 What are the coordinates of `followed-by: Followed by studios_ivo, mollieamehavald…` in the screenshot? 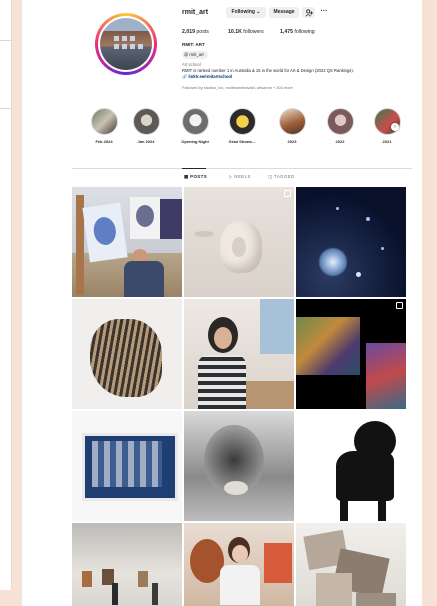 It's located at (237, 87).